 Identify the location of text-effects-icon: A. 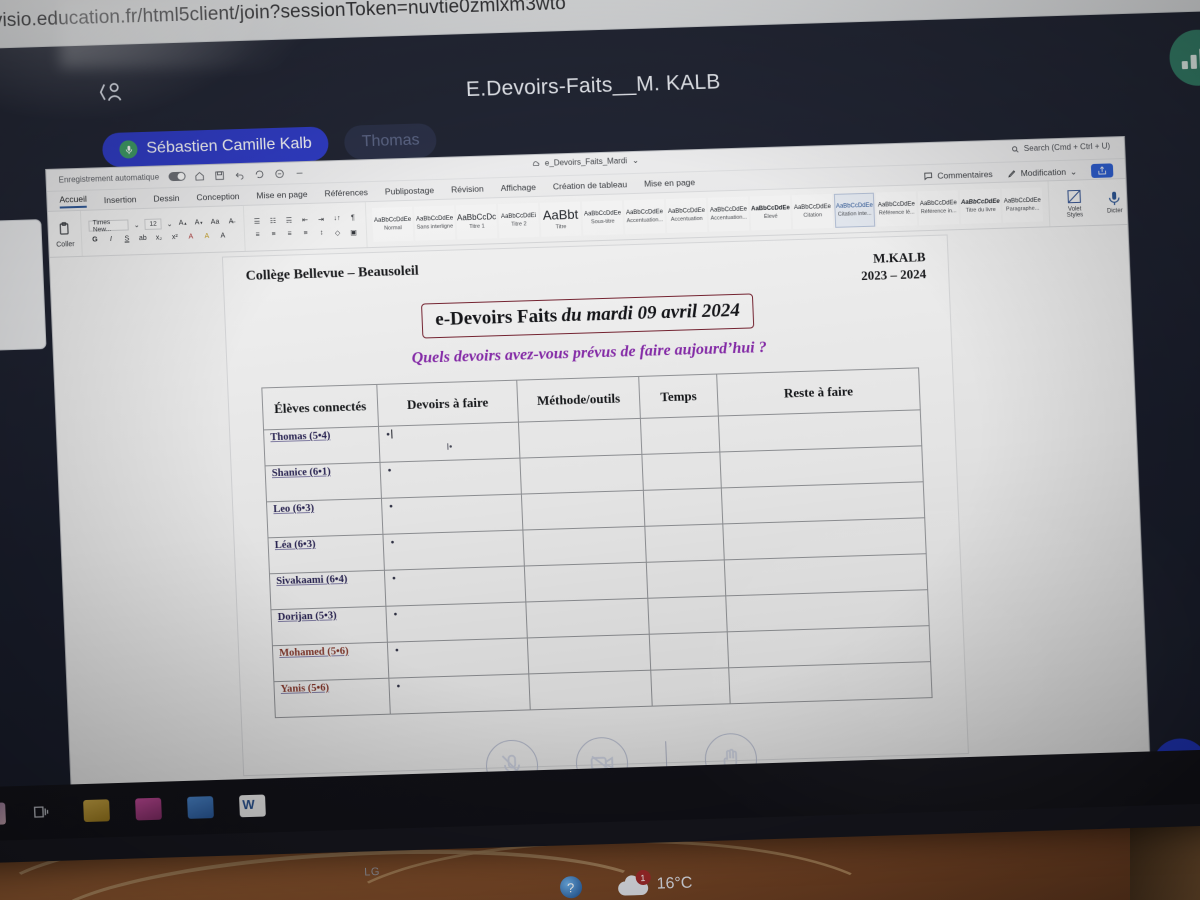
(190, 236).